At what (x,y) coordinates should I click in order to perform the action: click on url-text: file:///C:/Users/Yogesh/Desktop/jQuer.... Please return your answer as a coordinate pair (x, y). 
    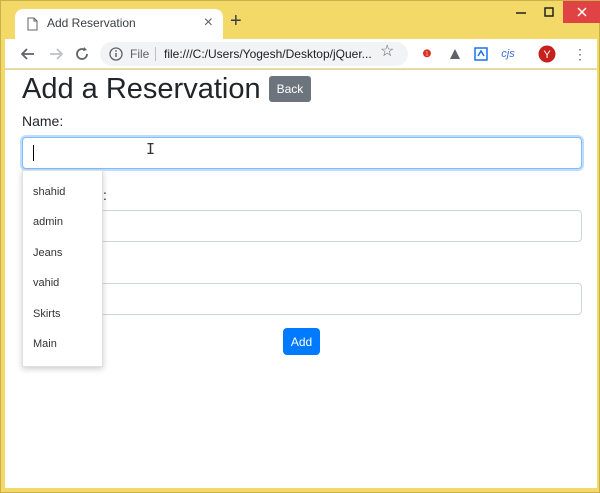
    Looking at the image, I should click on (268, 54).